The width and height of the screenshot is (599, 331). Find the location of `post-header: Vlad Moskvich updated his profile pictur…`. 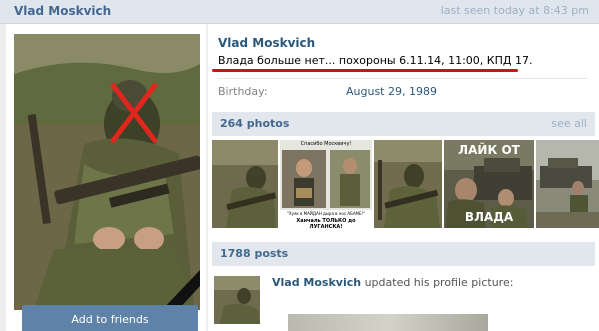

post-header: Vlad Moskvich updated his profile pictur… is located at coordinates (392, 282).